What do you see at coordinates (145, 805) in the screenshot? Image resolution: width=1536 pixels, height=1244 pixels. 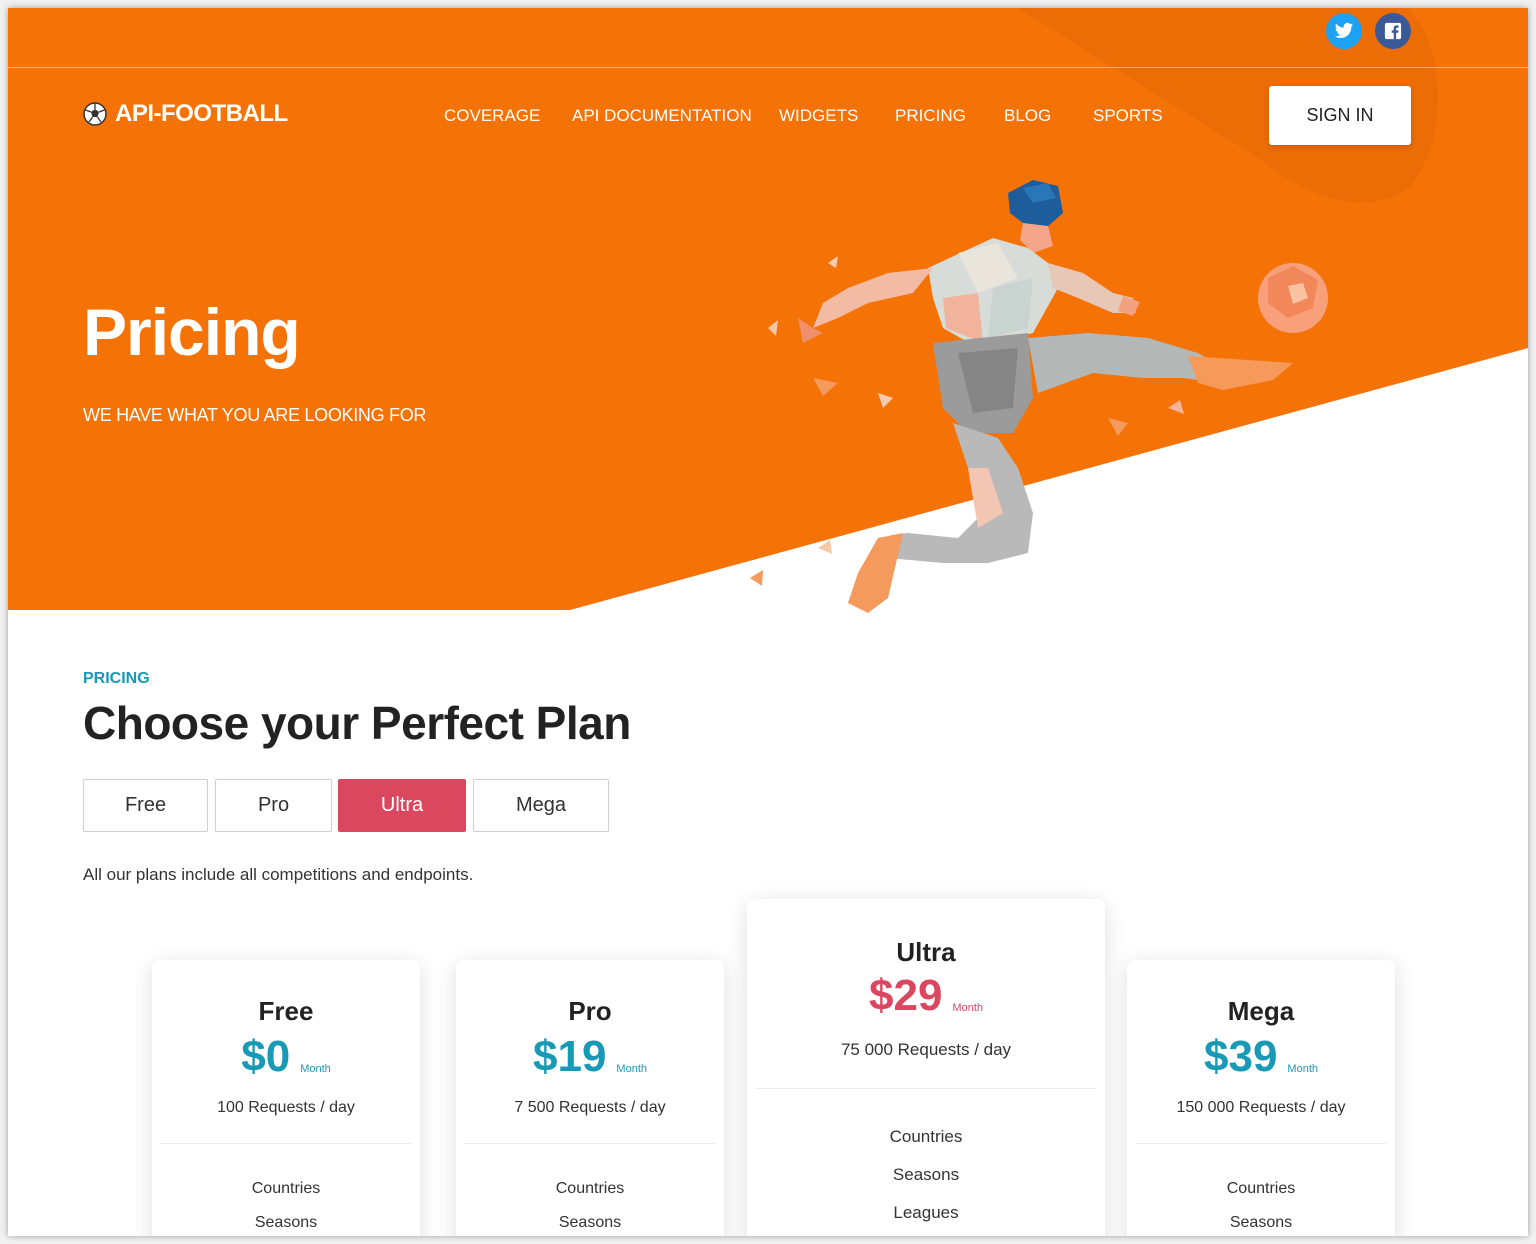 I see `tab-free: Free` at bounding box center [145, 805].